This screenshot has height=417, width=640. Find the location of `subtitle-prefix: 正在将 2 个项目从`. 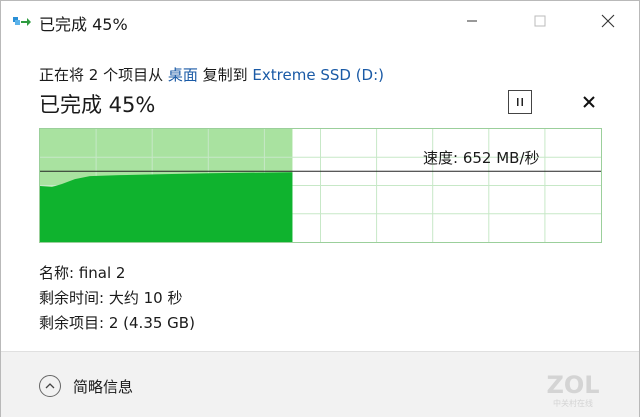

subtitle-prefix: 正在将 2 个项目从 is located at coordinates (103, 75).